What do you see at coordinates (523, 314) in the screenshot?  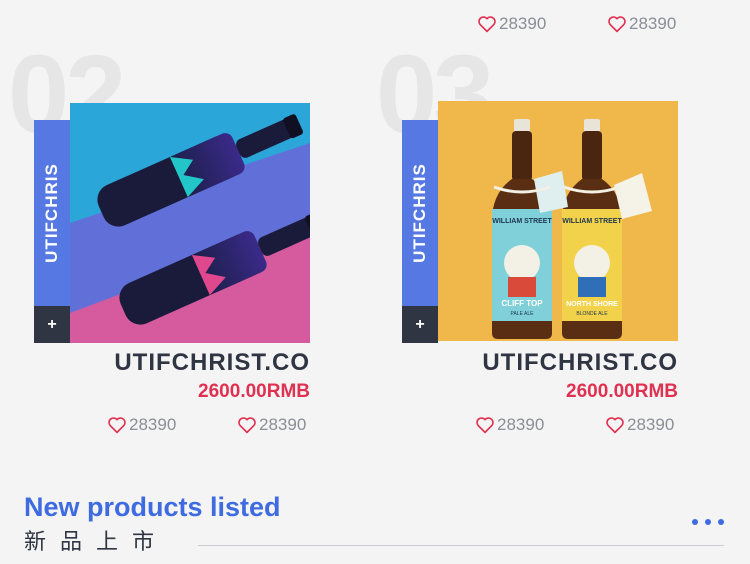 I see `beer-label-style: PALE ALE` at bounding box center [523, 314].